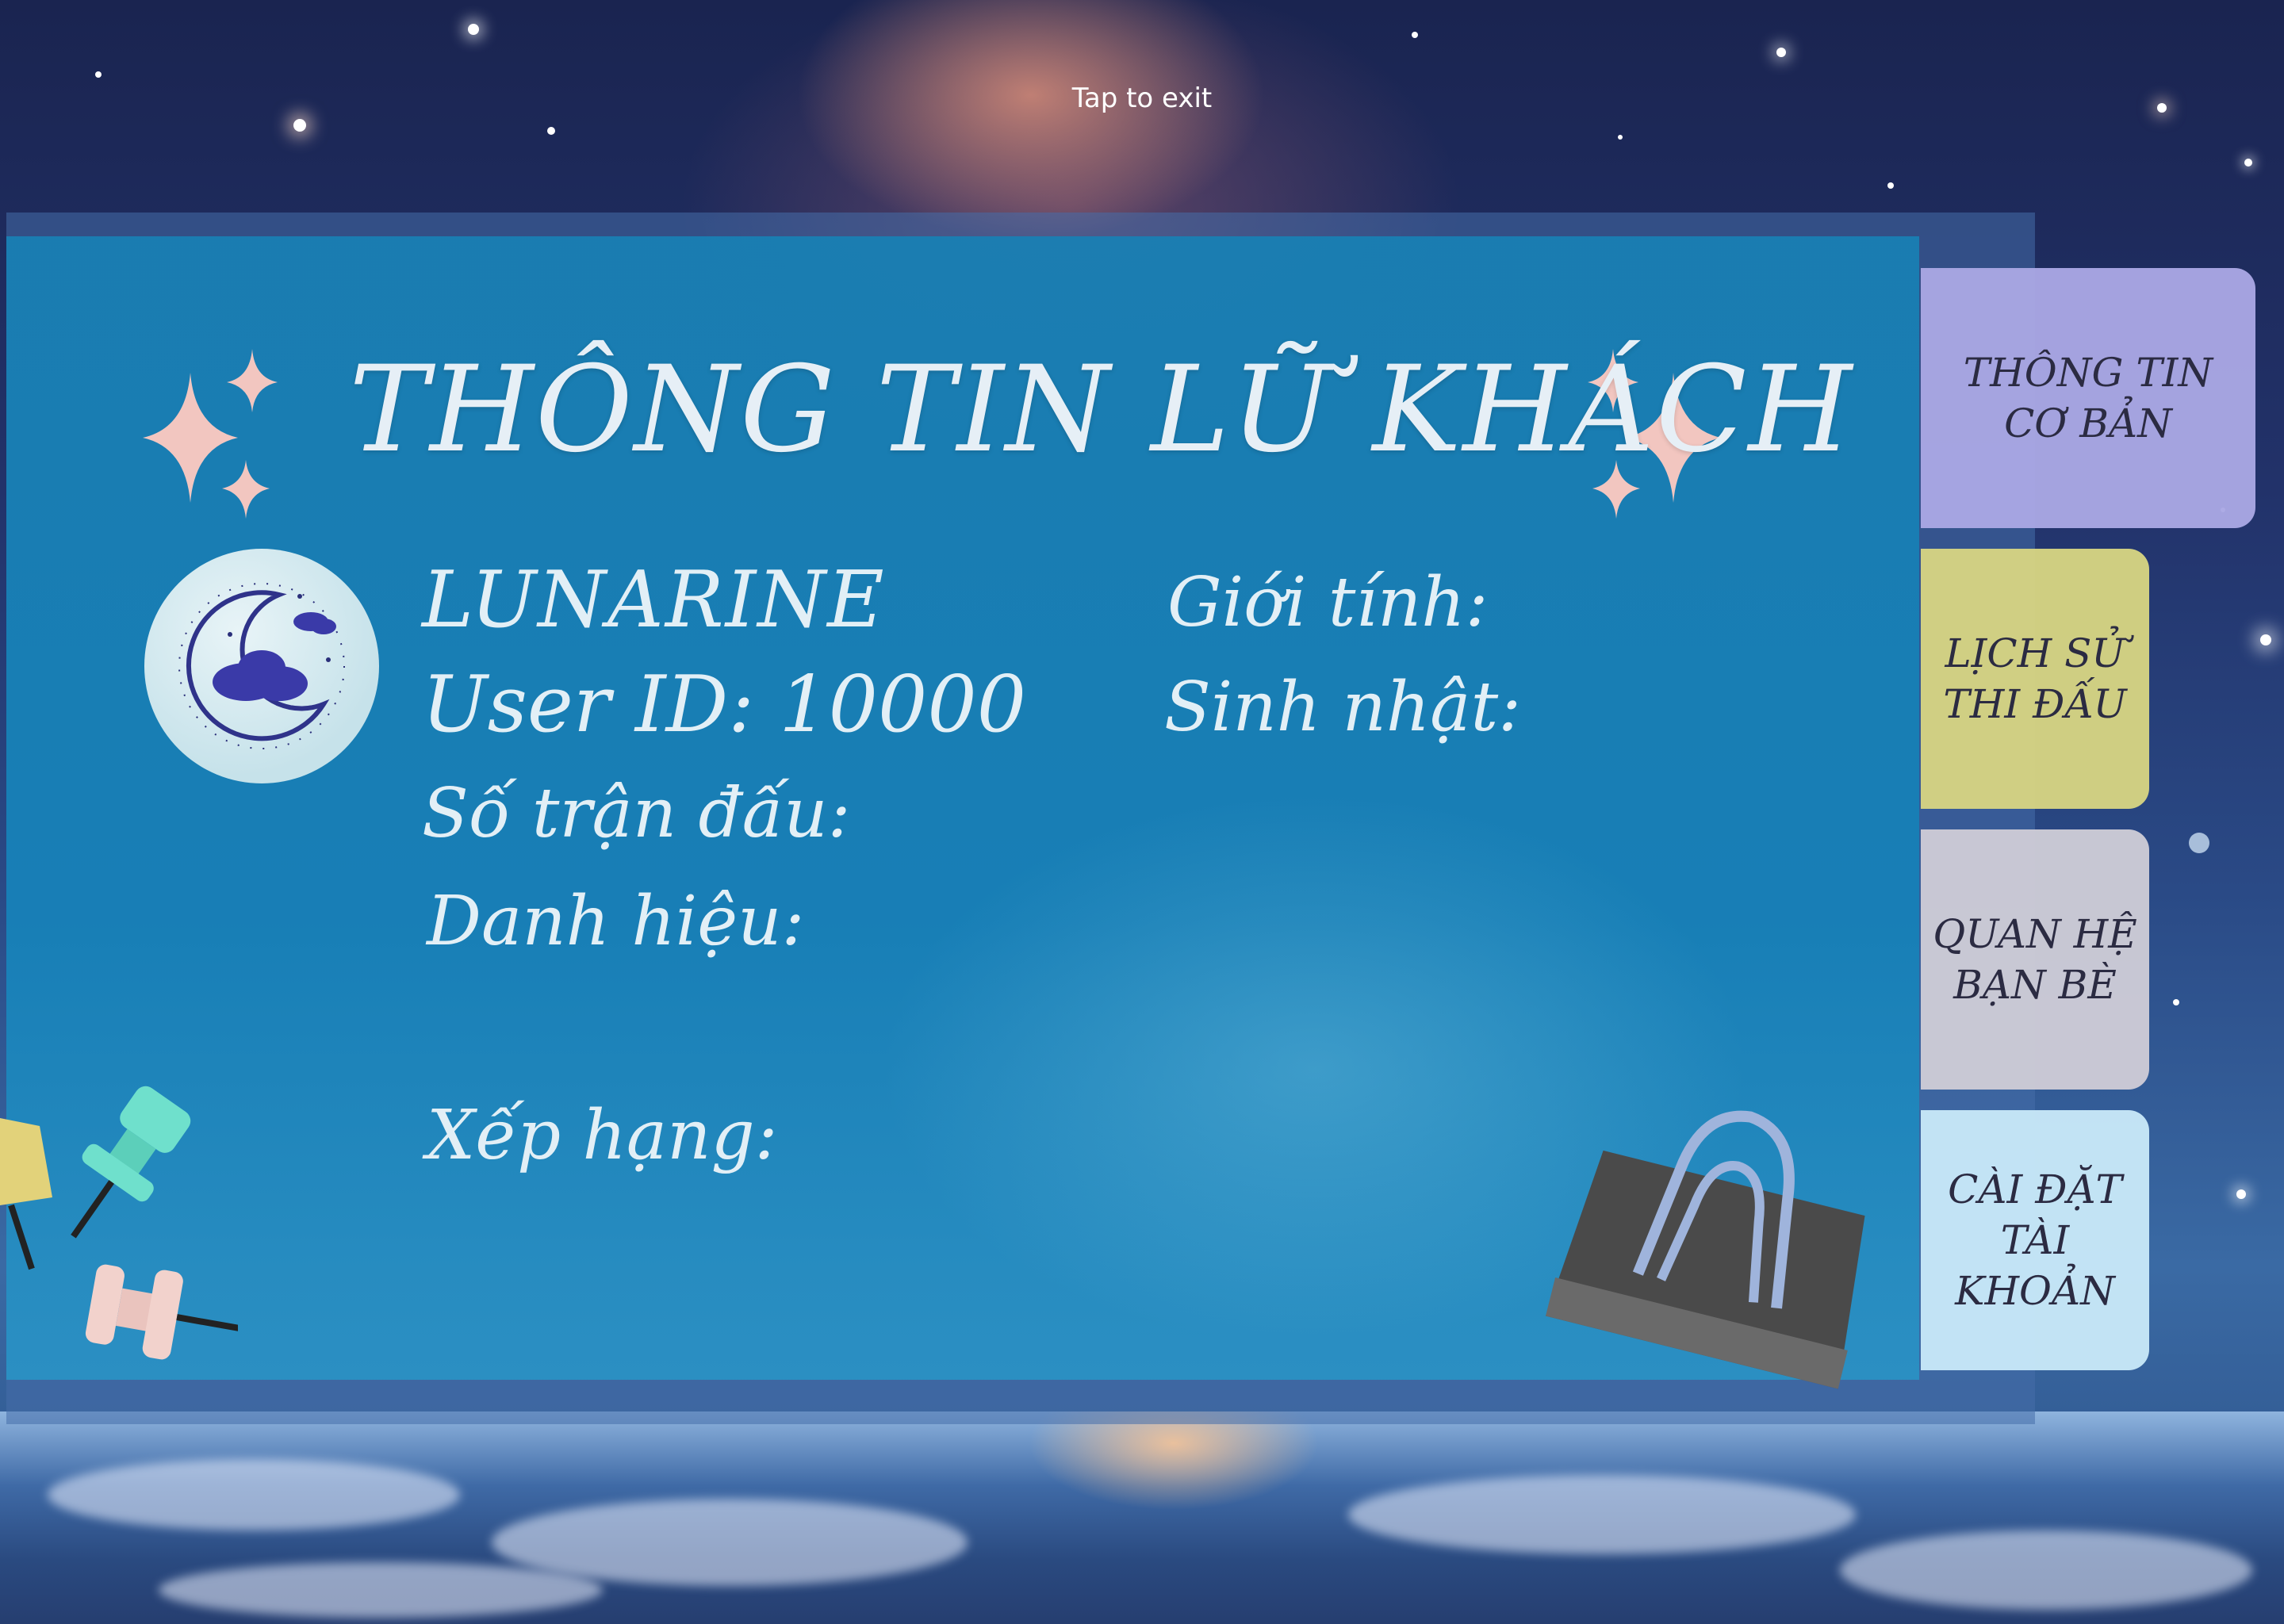  Describe the element at coordinates (119, 1223) in the screenshot. I see `pushpin-icon` at that location.